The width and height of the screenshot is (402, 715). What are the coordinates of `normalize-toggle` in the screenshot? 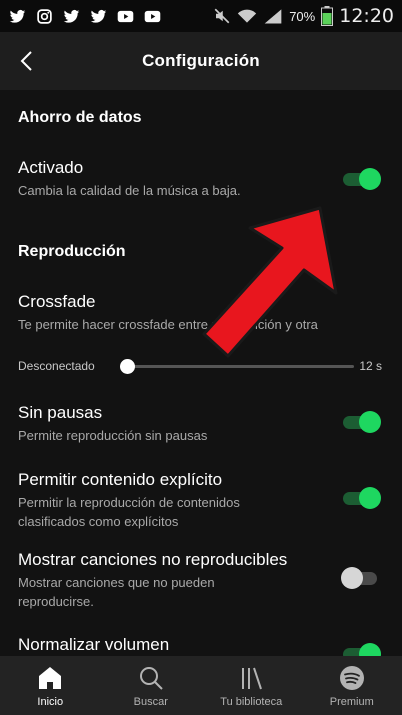 It's located at (361, 649).